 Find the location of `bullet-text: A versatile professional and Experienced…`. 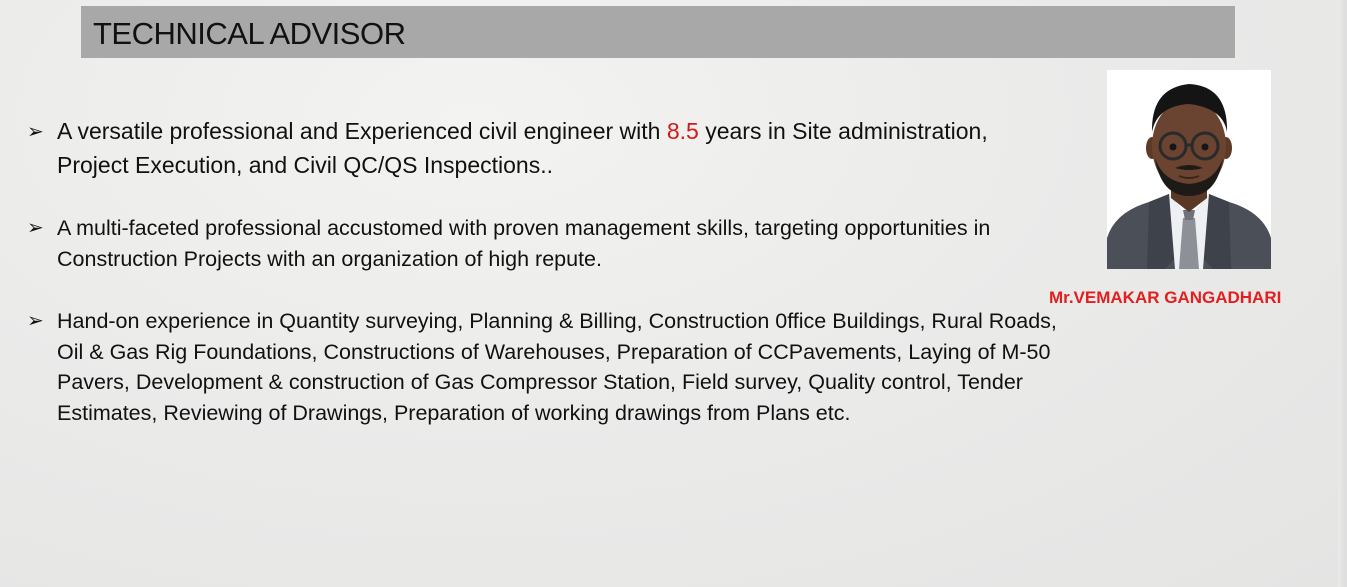

bullet-text: A versatile professional and Experienced… is located at coordinates (557, 148).